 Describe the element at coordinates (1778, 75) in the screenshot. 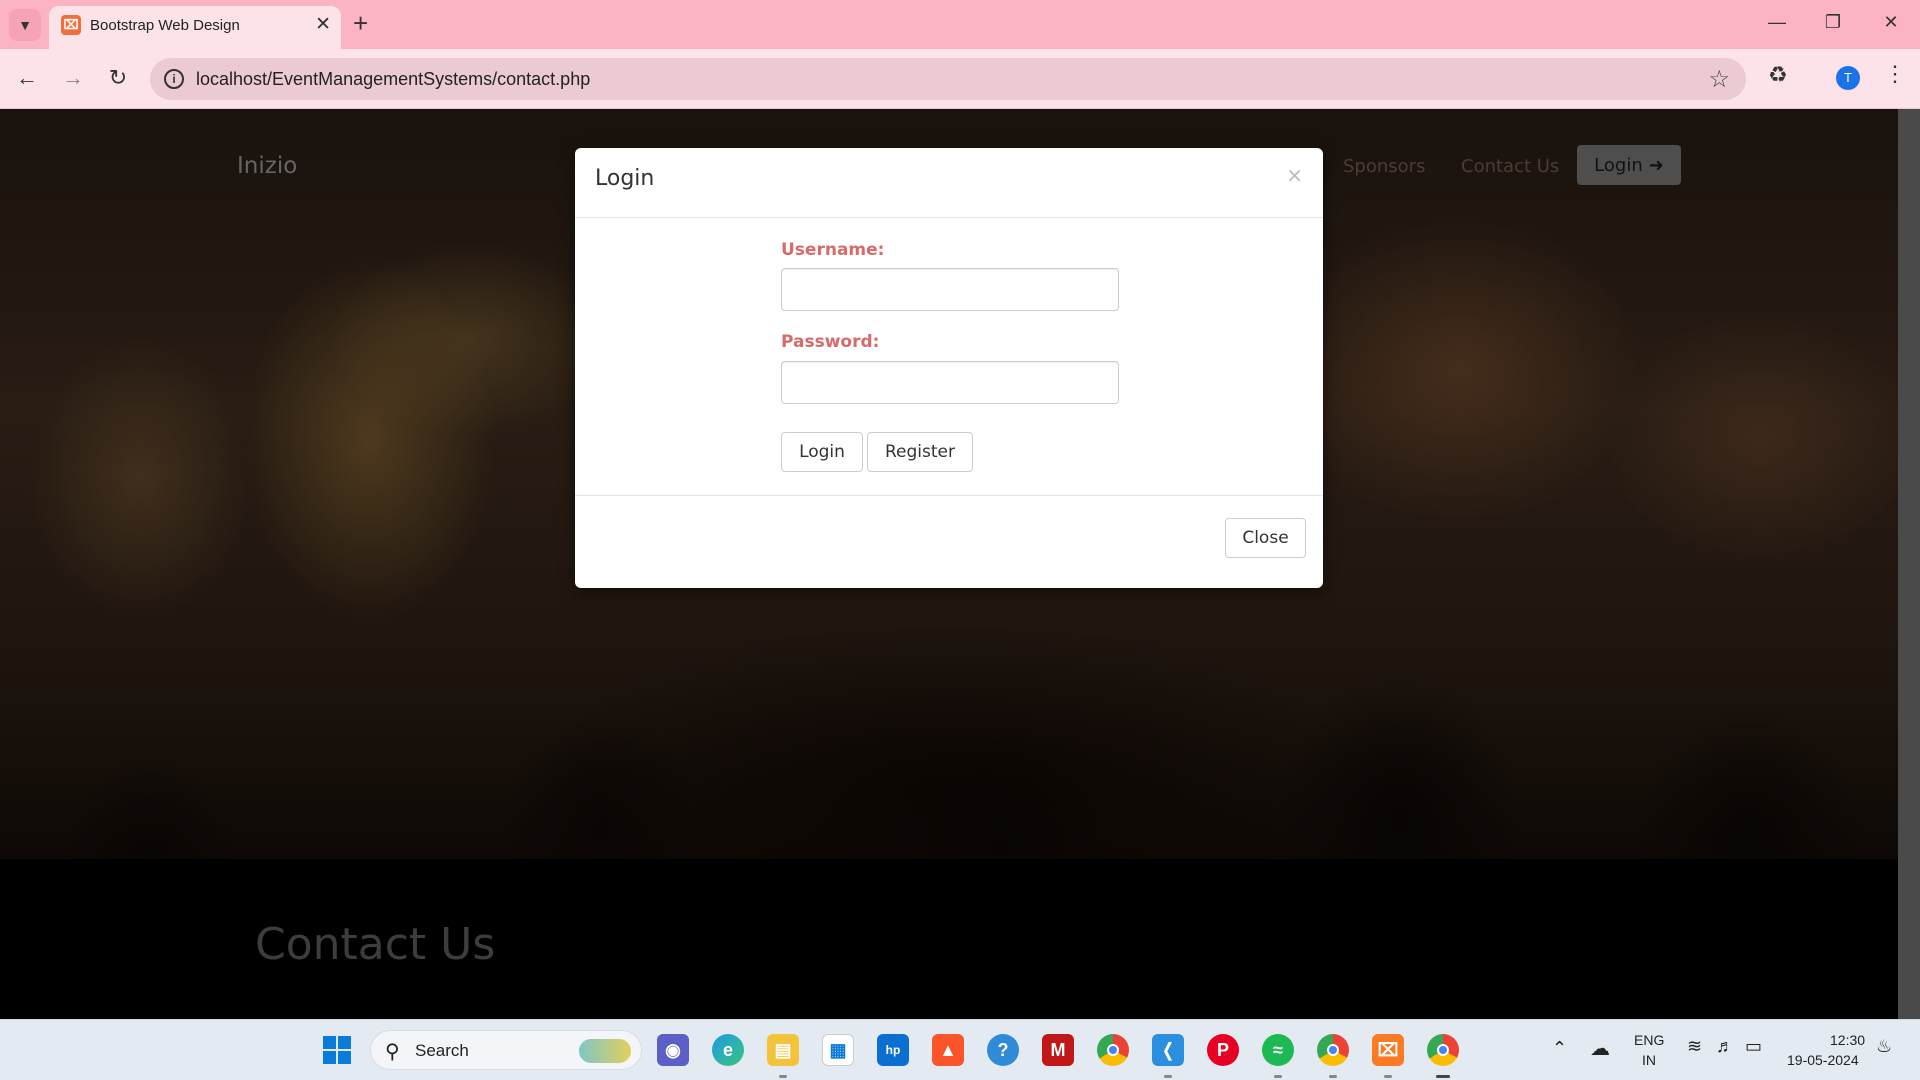

I see `extensions-icon: ♻` at that location.